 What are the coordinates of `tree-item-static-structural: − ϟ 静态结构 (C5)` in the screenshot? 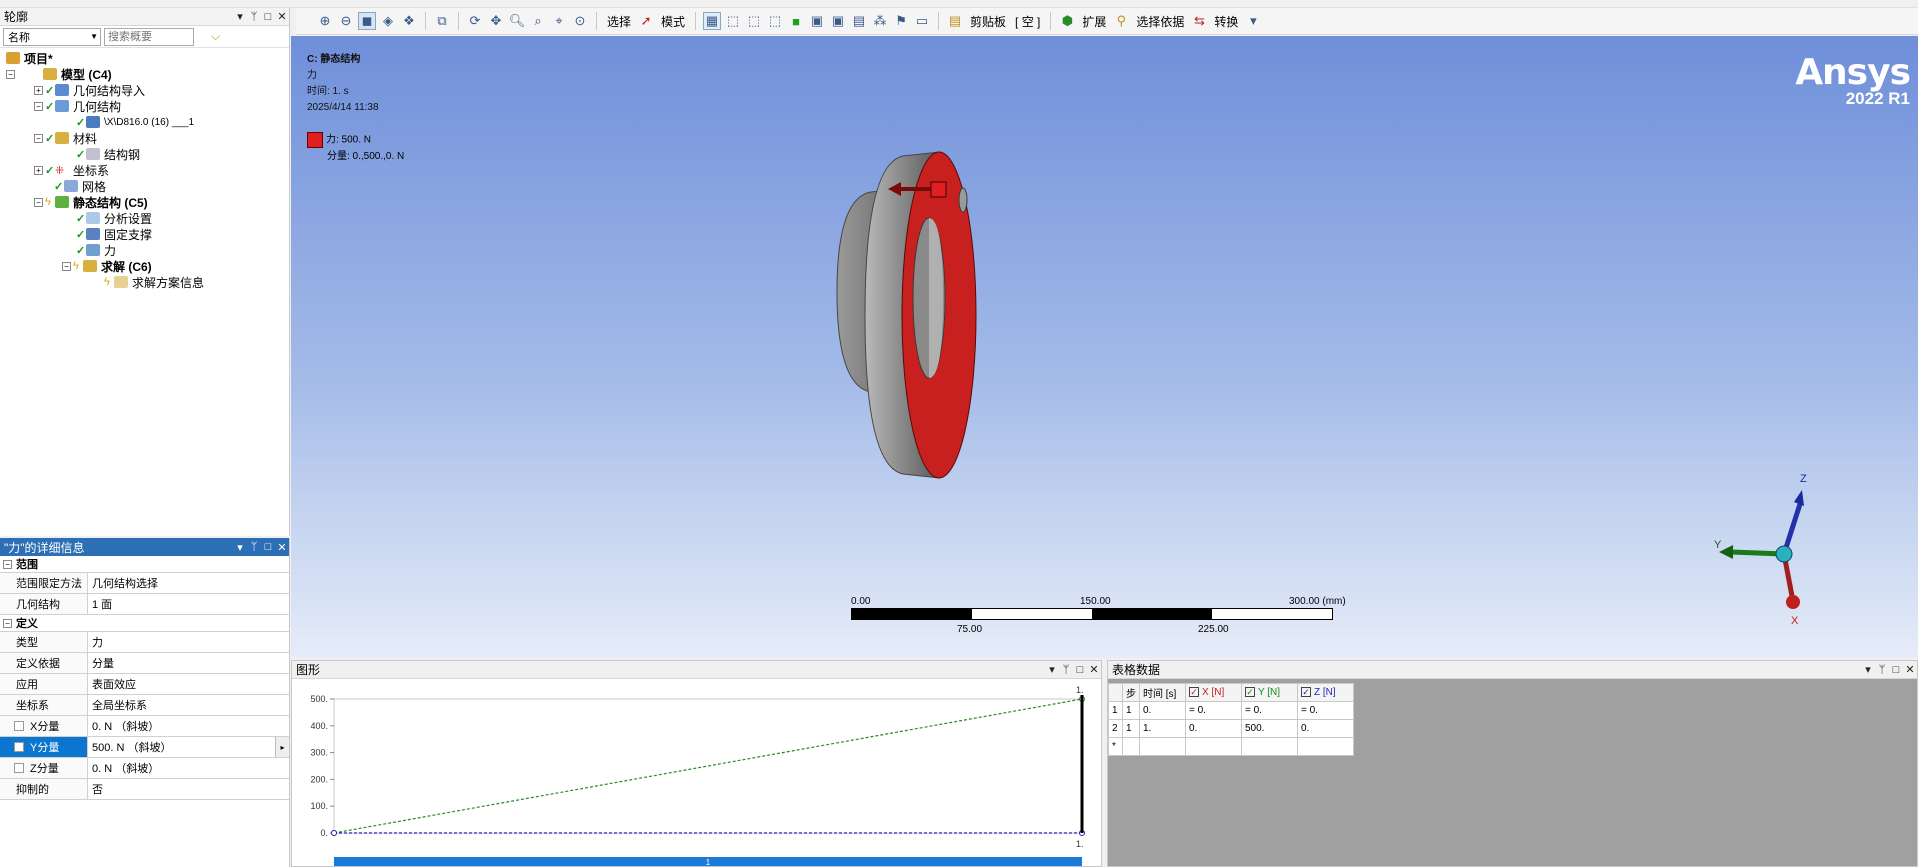 It's located at (147, 202).